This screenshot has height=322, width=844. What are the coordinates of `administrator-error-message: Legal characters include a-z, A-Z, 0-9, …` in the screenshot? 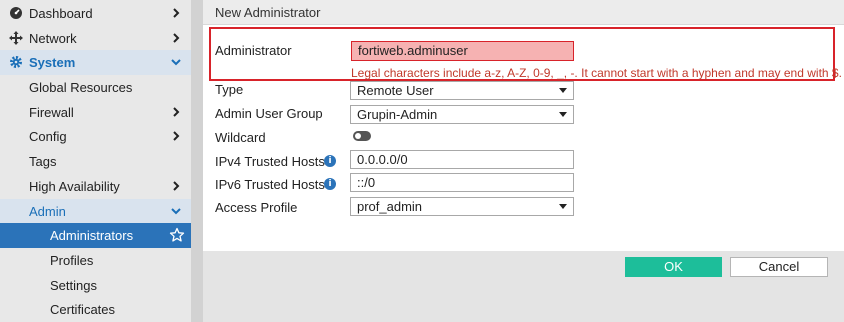 It's located at (596, 73).